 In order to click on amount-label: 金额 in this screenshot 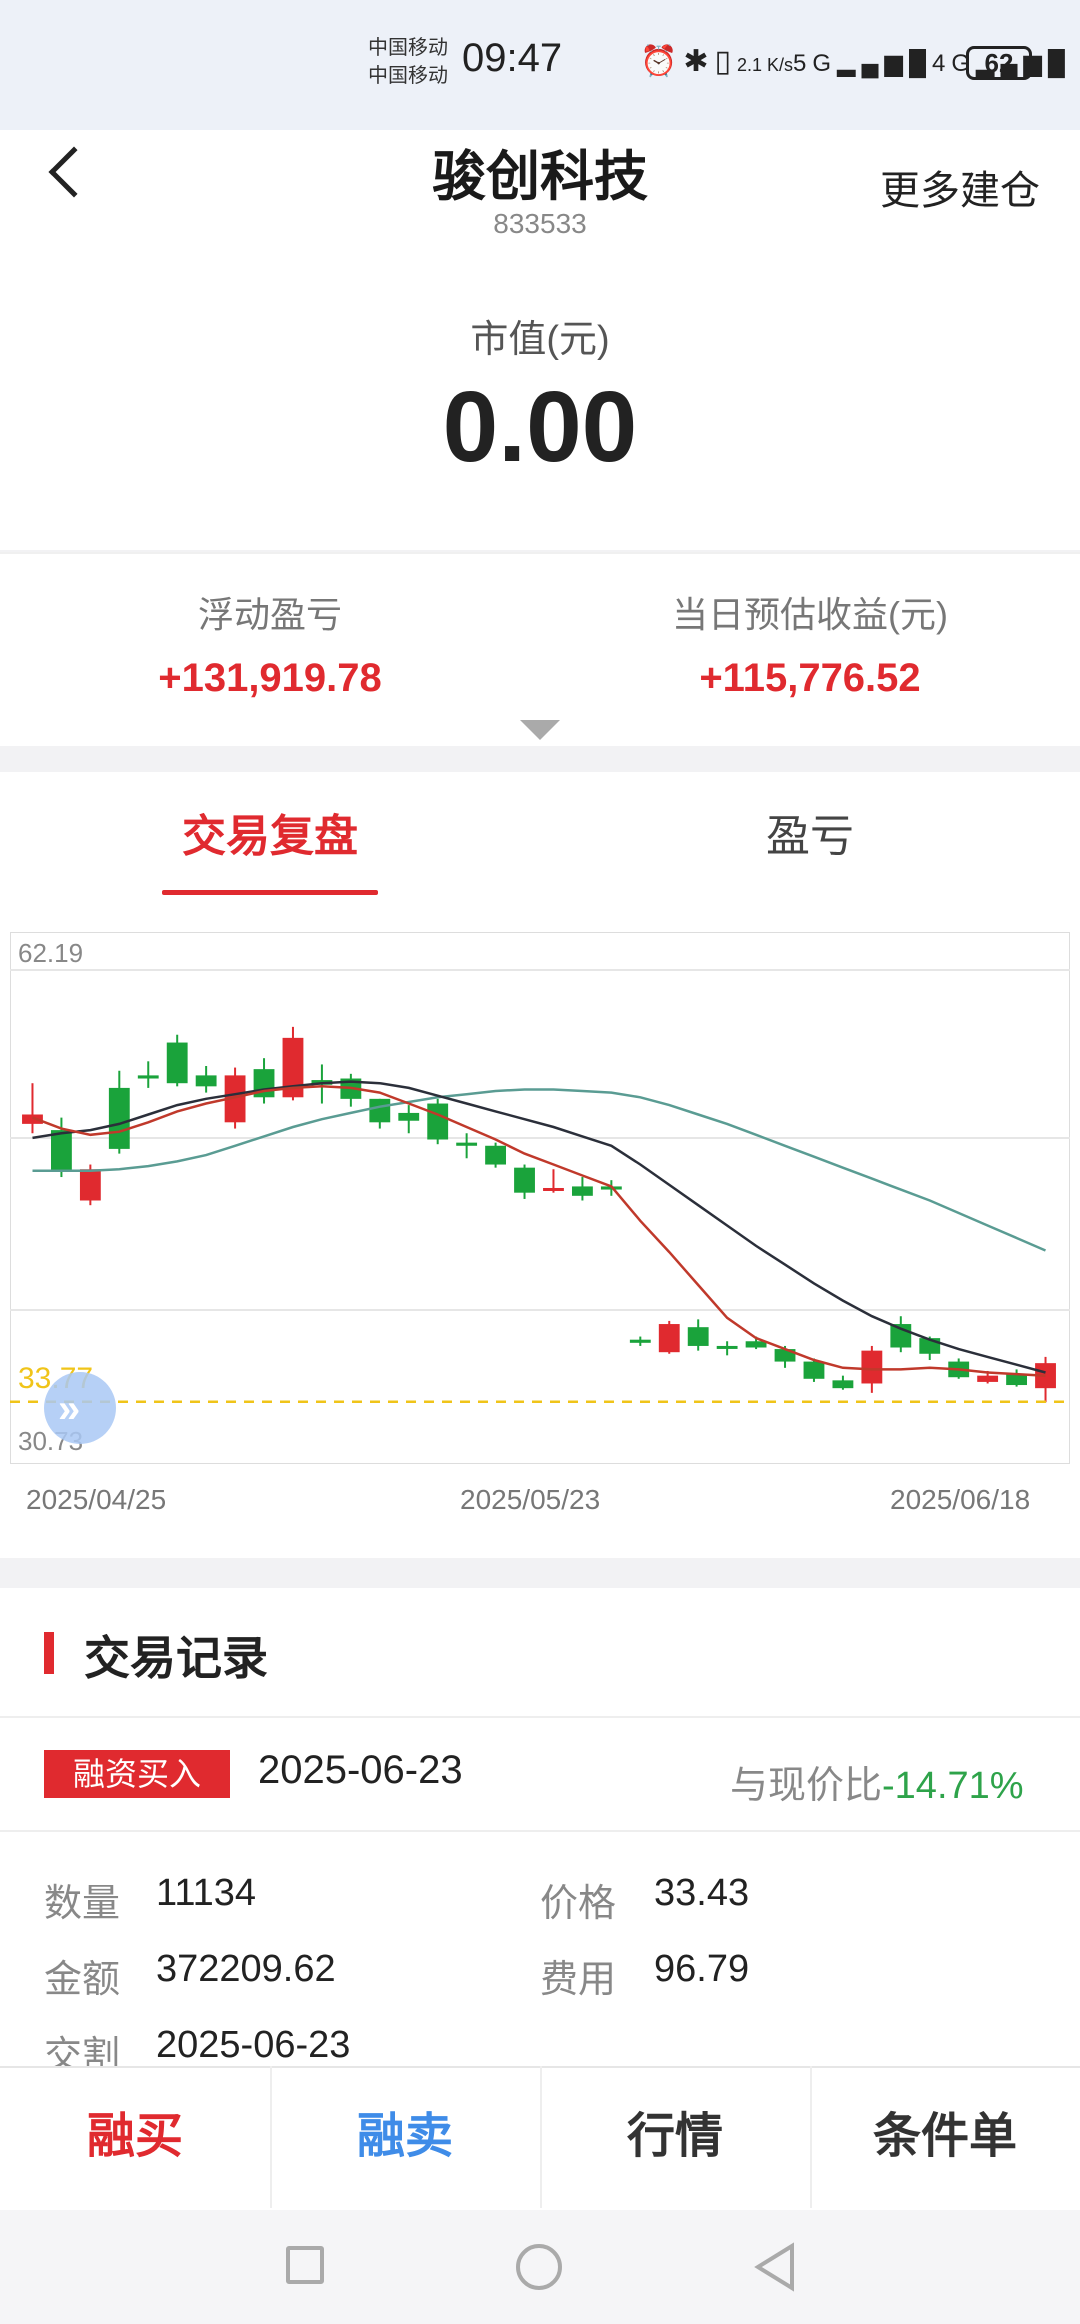, I will do `click(82, 1980)`.